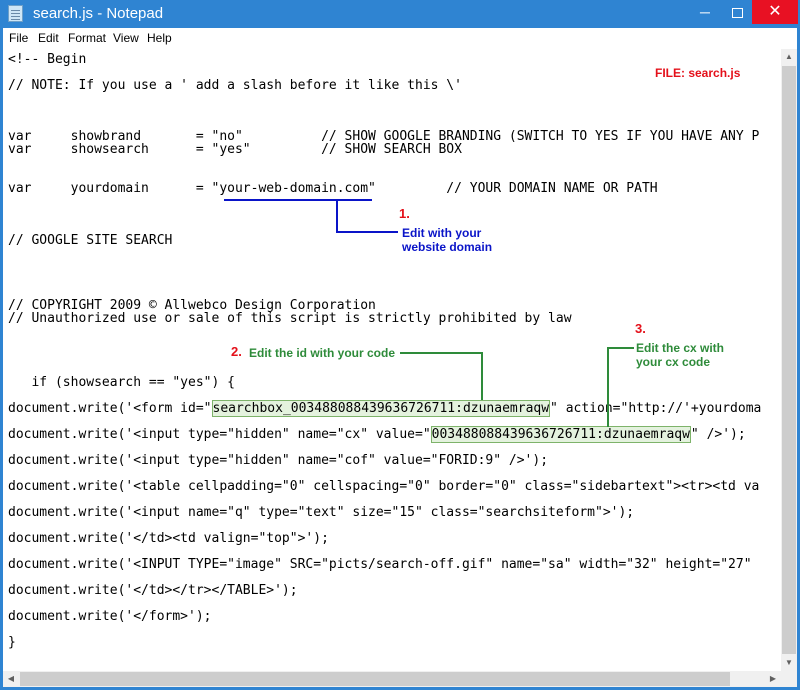  What do you see at coordinates (159, 38) in the screenshot?
I see `menu-help: Help` at bounding box center [159, 38].